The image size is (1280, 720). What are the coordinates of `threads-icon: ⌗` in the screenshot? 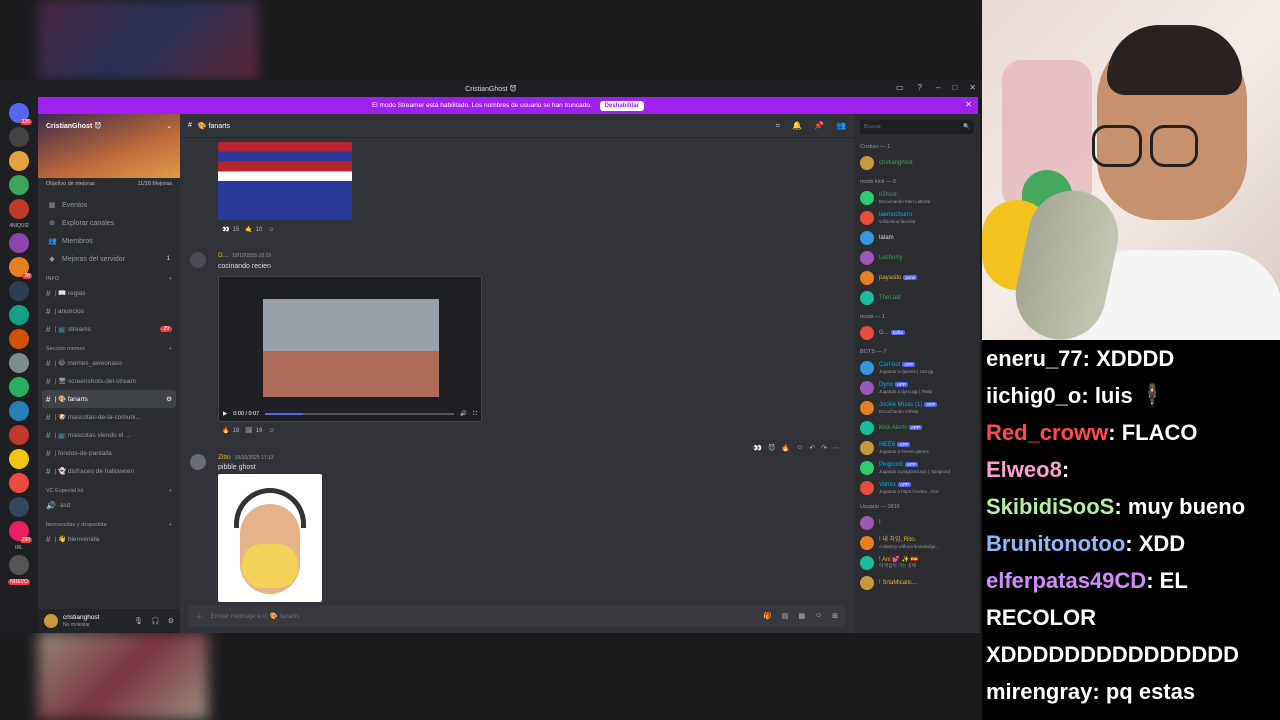 It's located at (778, 126).